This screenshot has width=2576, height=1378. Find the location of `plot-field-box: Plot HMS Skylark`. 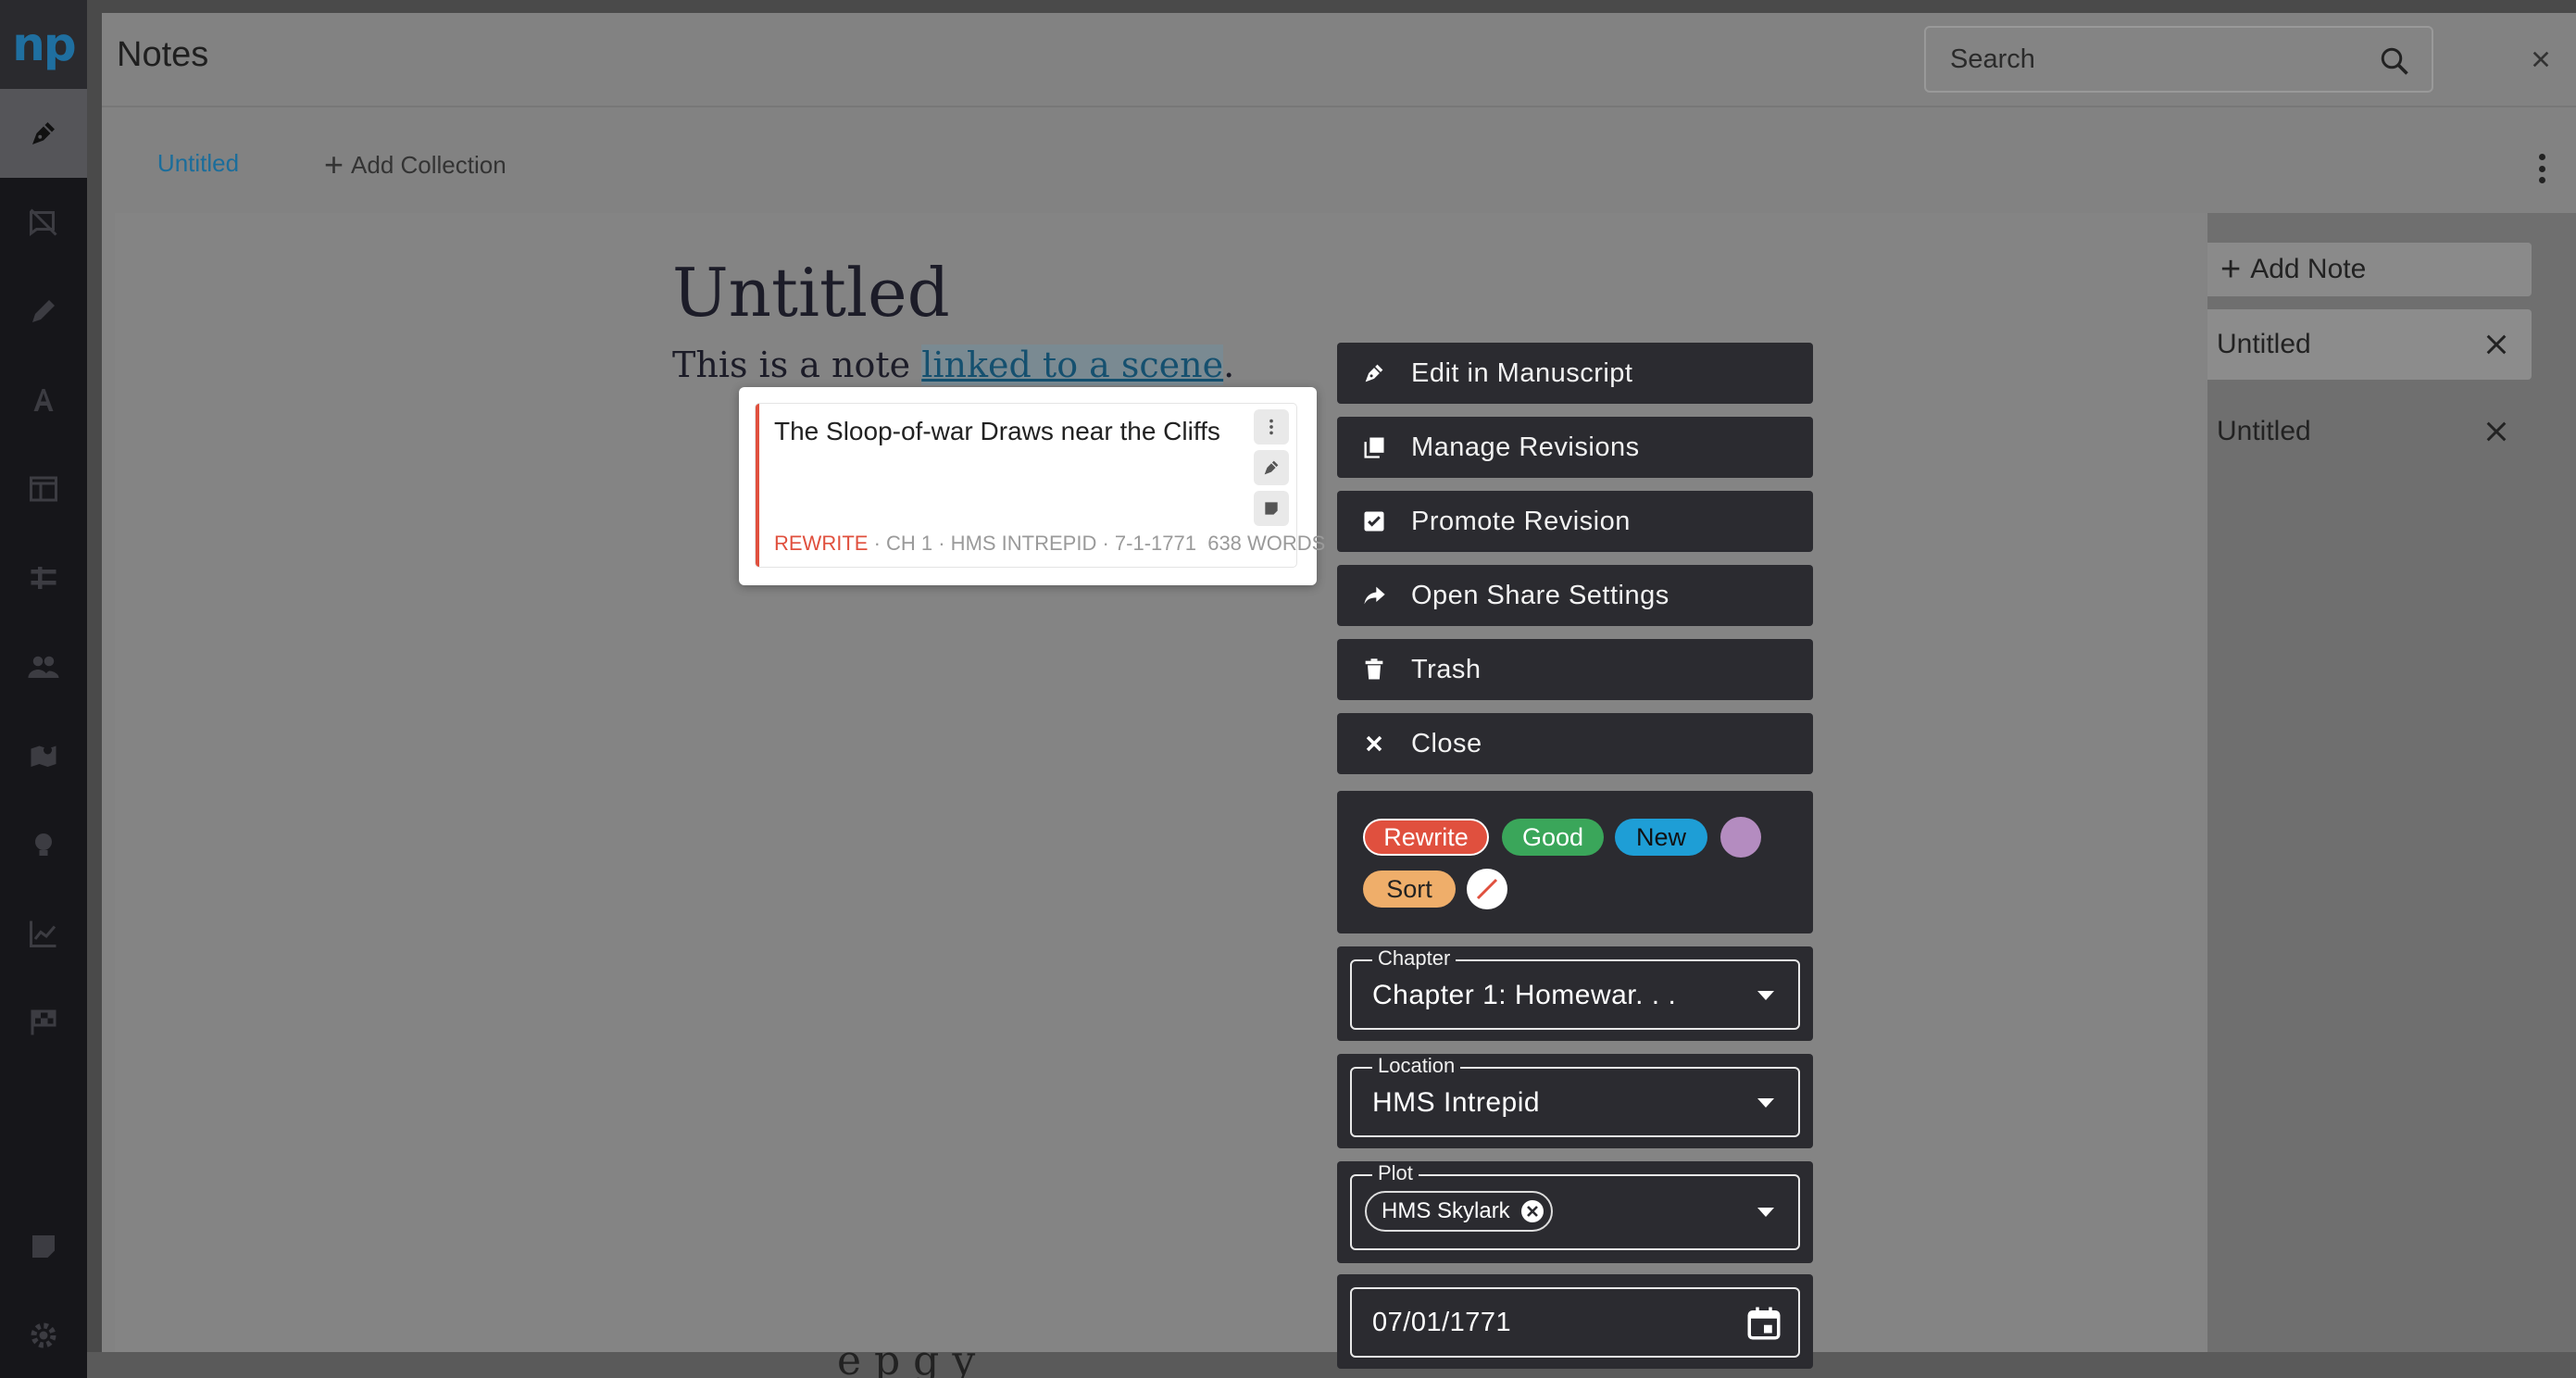

plot-field-box: Plot HMS Skylark is located at coordinates (1575, 1212).